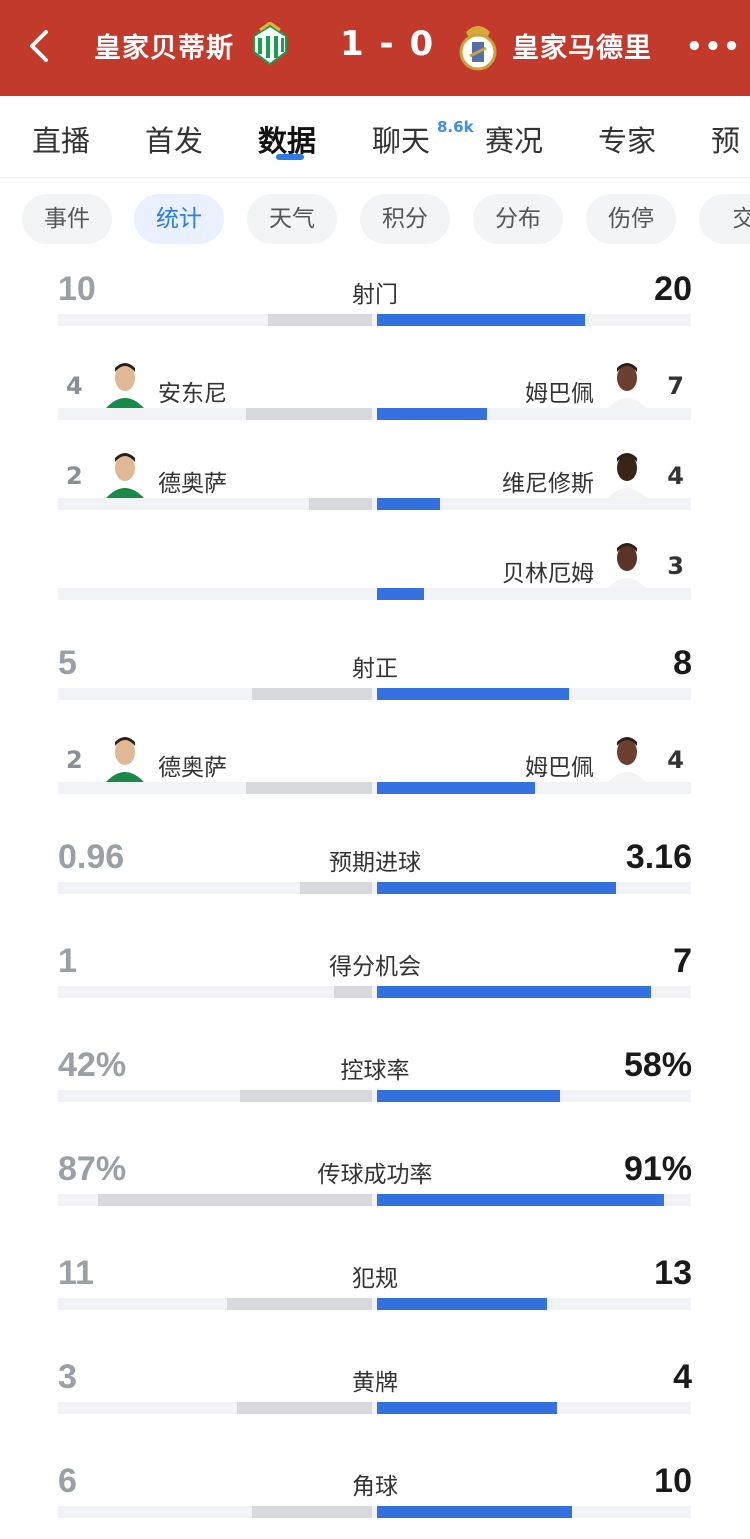  What do you see at coordinates (164, 45) in the screenshot?
I see `home-team-name: 皇家贝蒂斯` at bounding box center [164, 45].